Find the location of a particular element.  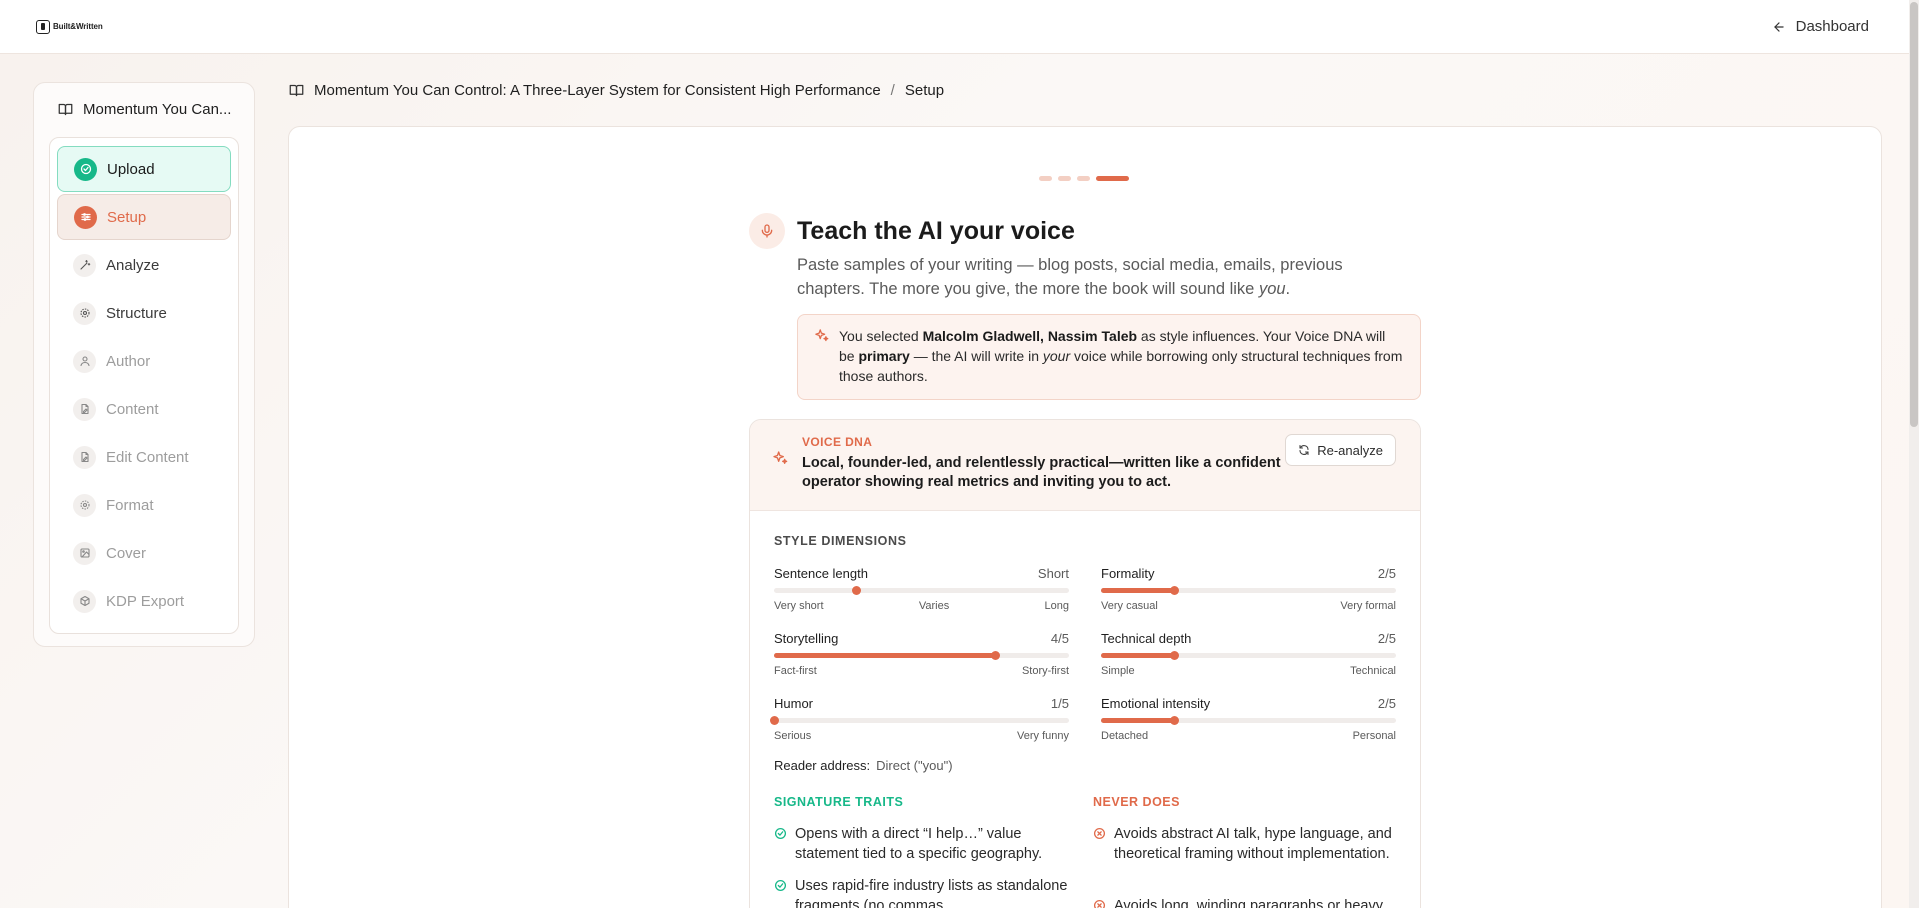

dimension-storytelling: Storytelling 4/5 Fact-first Story-first is located at coordinates (921, 654).